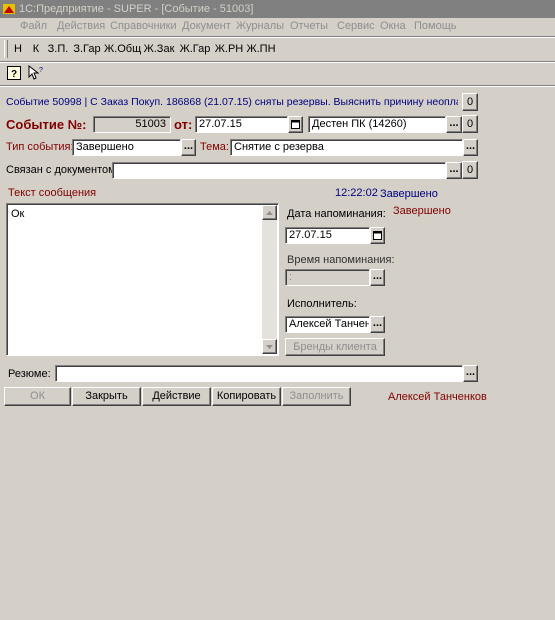 The image size is (555, 620). I want to click on theme-label: Тема:, so click(214, 147).